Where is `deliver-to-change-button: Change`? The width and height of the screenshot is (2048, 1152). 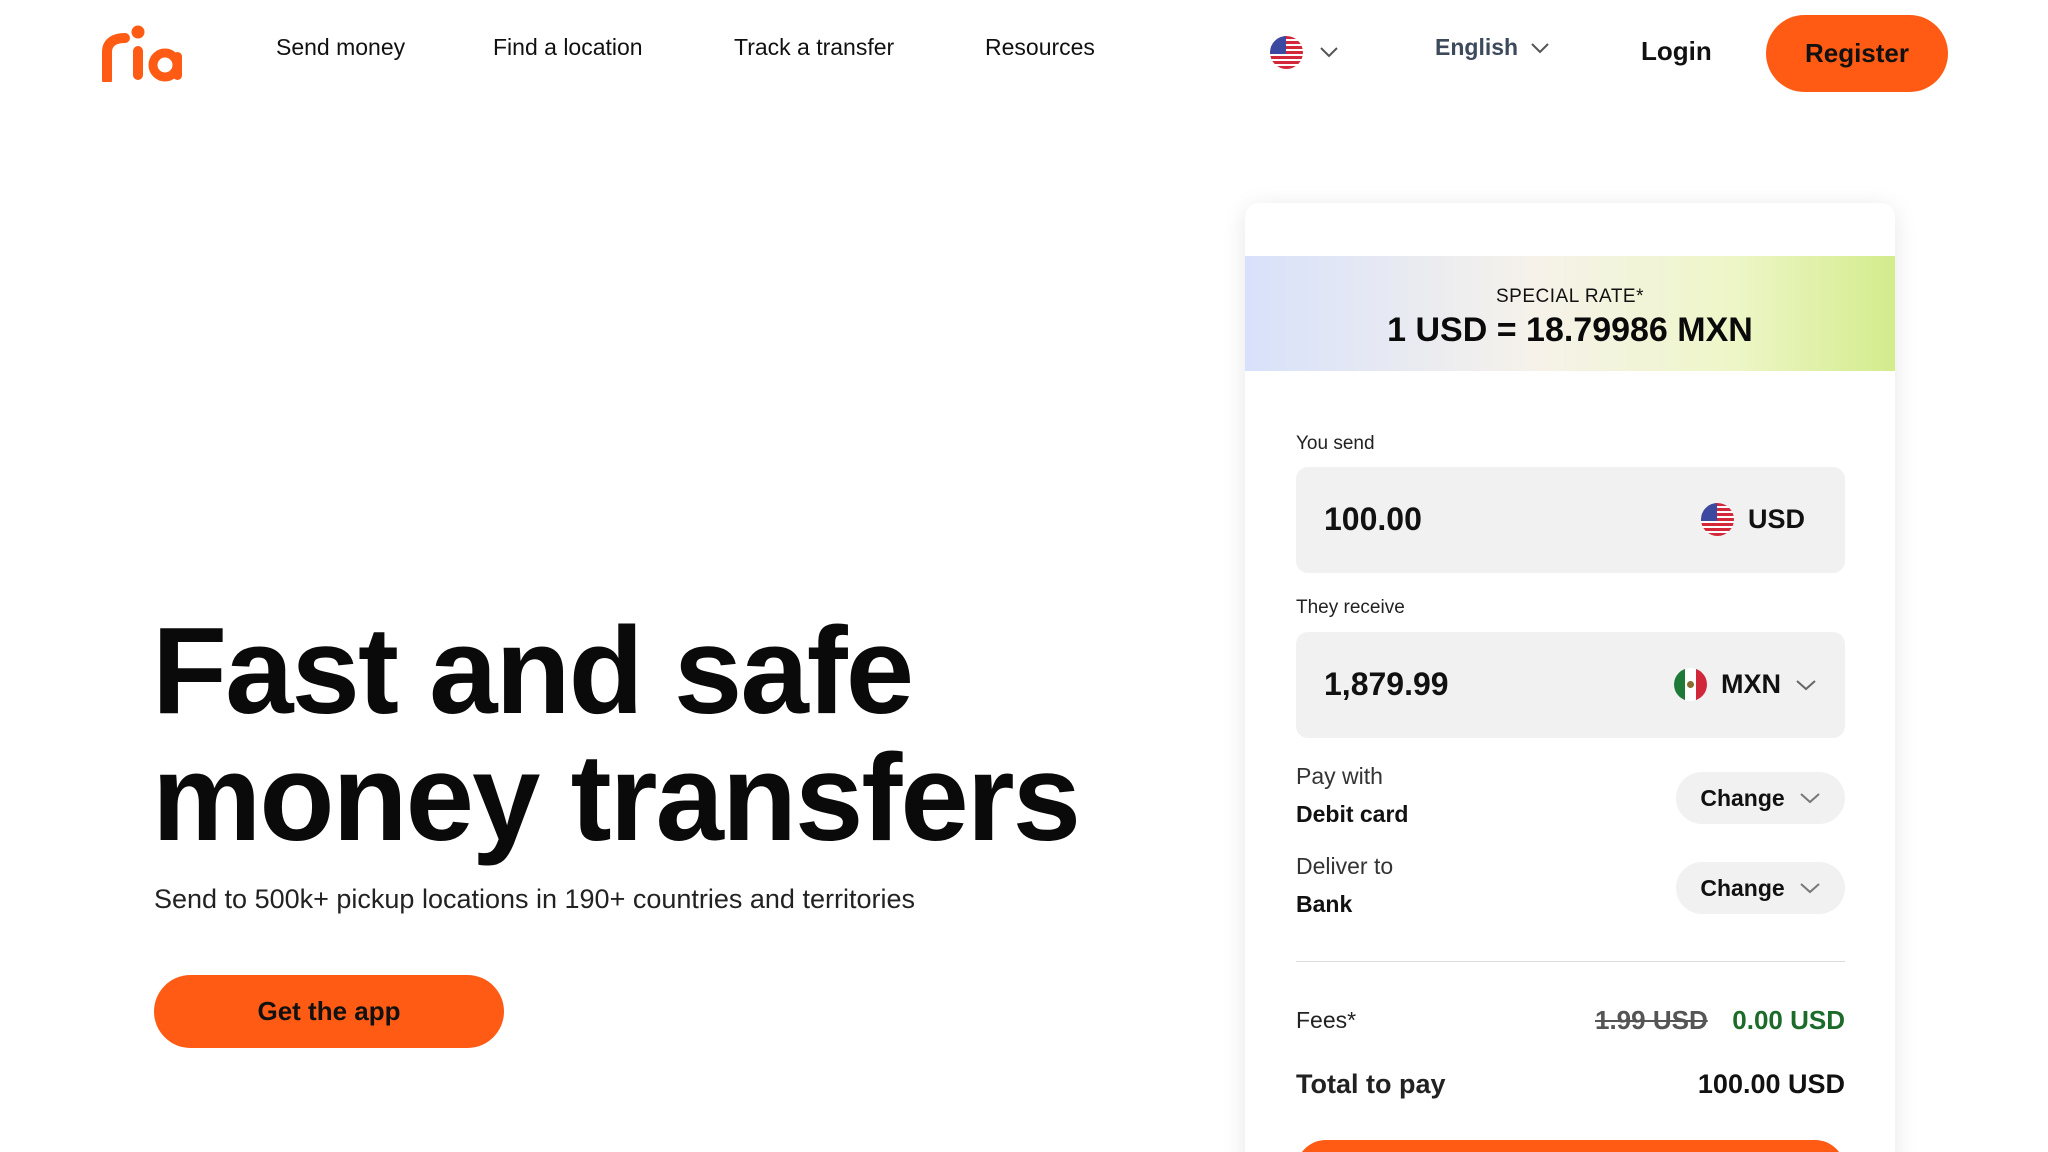 deliver-to-change-button: Change is located at coordinates (1760, 888).